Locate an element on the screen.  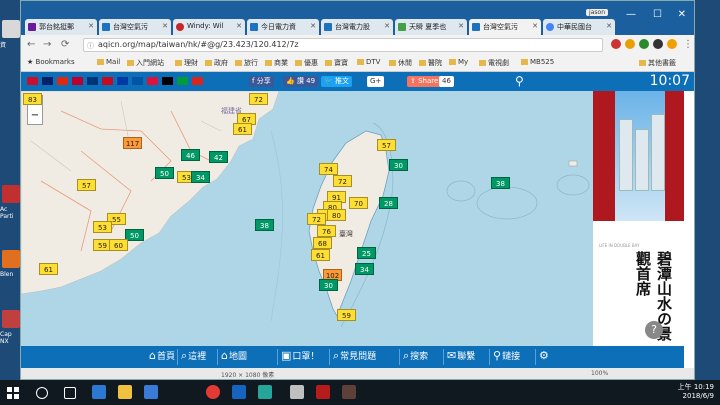
footer-nav-item: ⌕這裡 is located at coordinates (193, 356).